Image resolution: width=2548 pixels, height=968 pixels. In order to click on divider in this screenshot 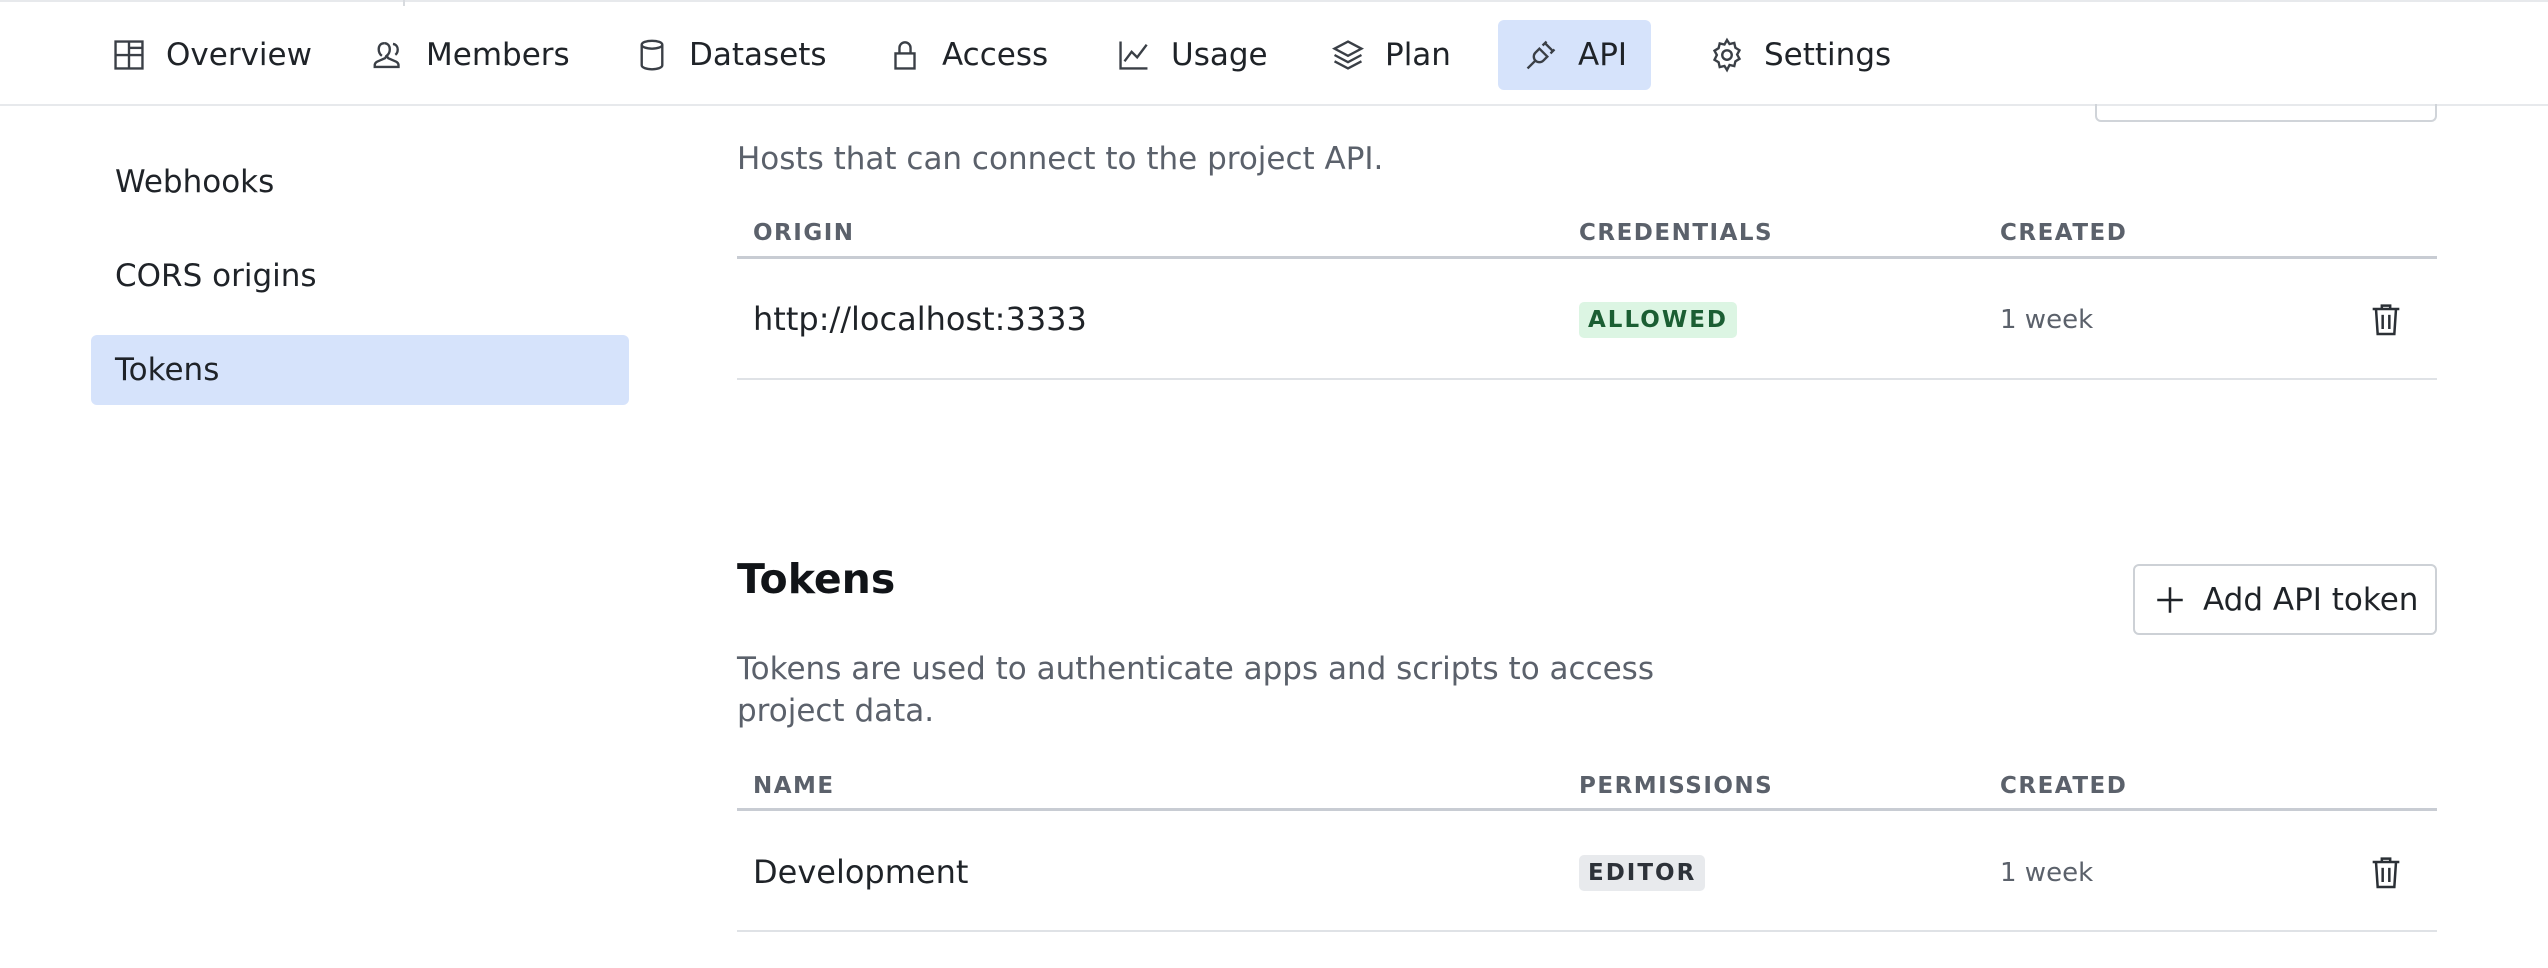, I will do `click(404, 3)`.